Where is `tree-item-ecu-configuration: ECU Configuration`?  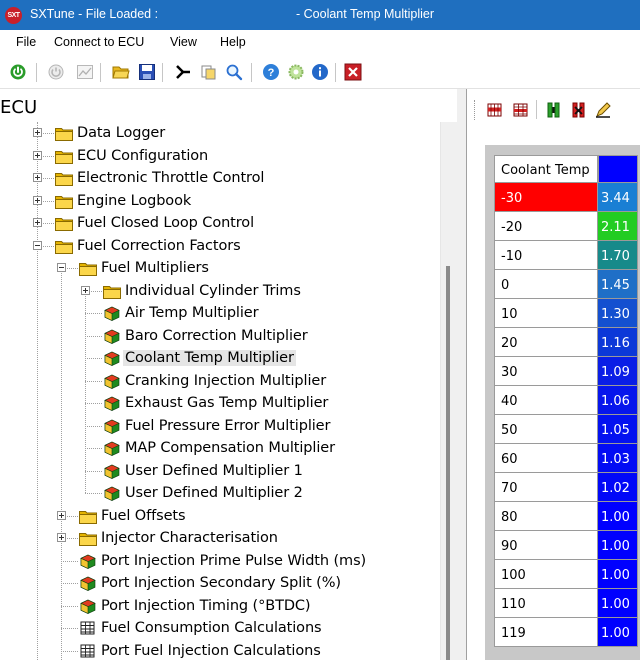 tree-item-ecu-configuration: ECU Configuration is located at coordinates (220, 156).